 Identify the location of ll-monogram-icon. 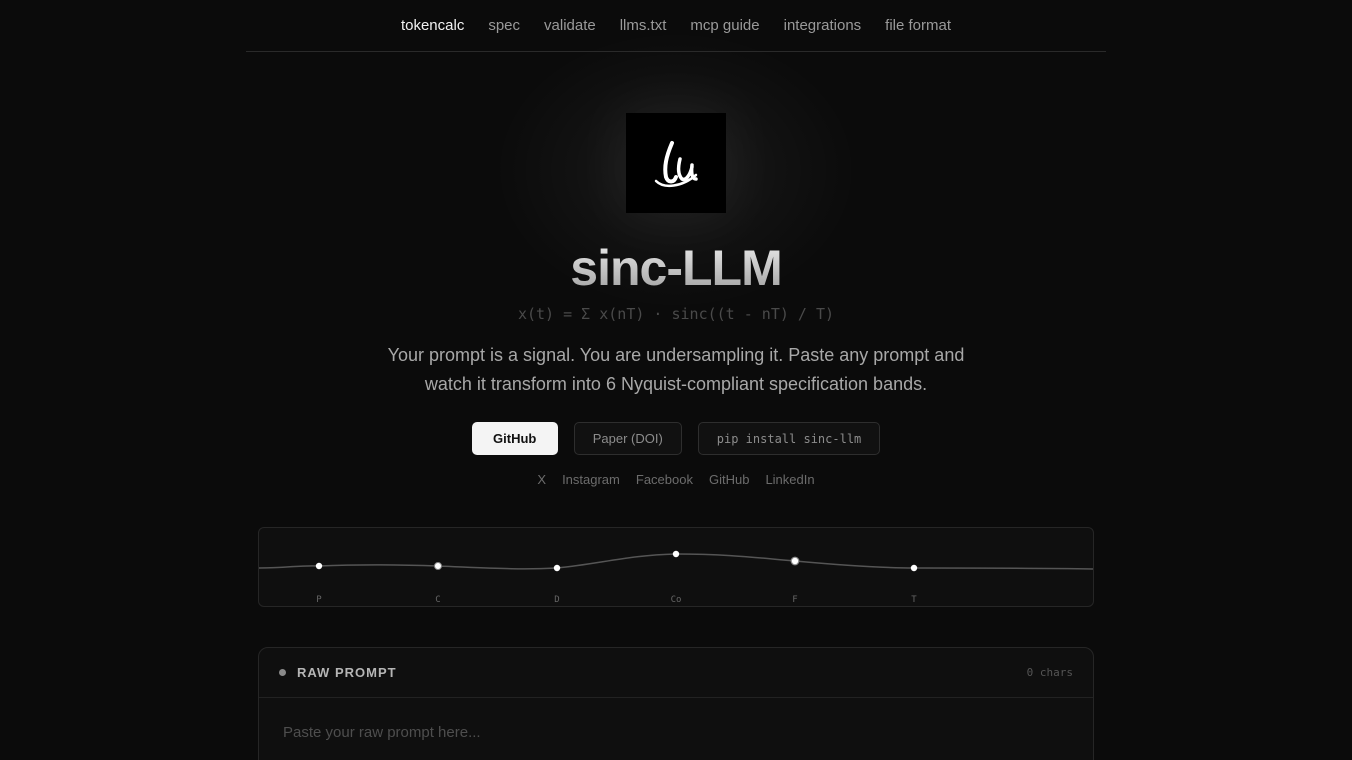
(676, 164).